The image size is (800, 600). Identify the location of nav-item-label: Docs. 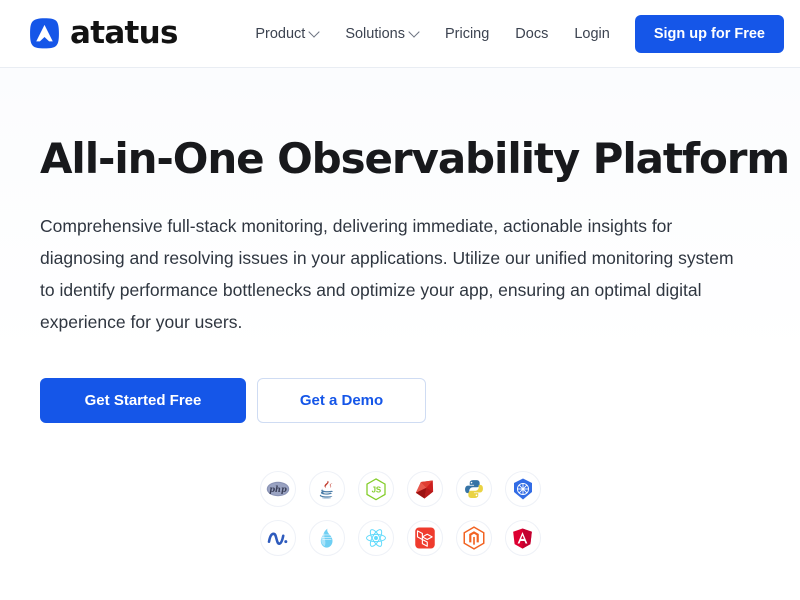
(532, 33).